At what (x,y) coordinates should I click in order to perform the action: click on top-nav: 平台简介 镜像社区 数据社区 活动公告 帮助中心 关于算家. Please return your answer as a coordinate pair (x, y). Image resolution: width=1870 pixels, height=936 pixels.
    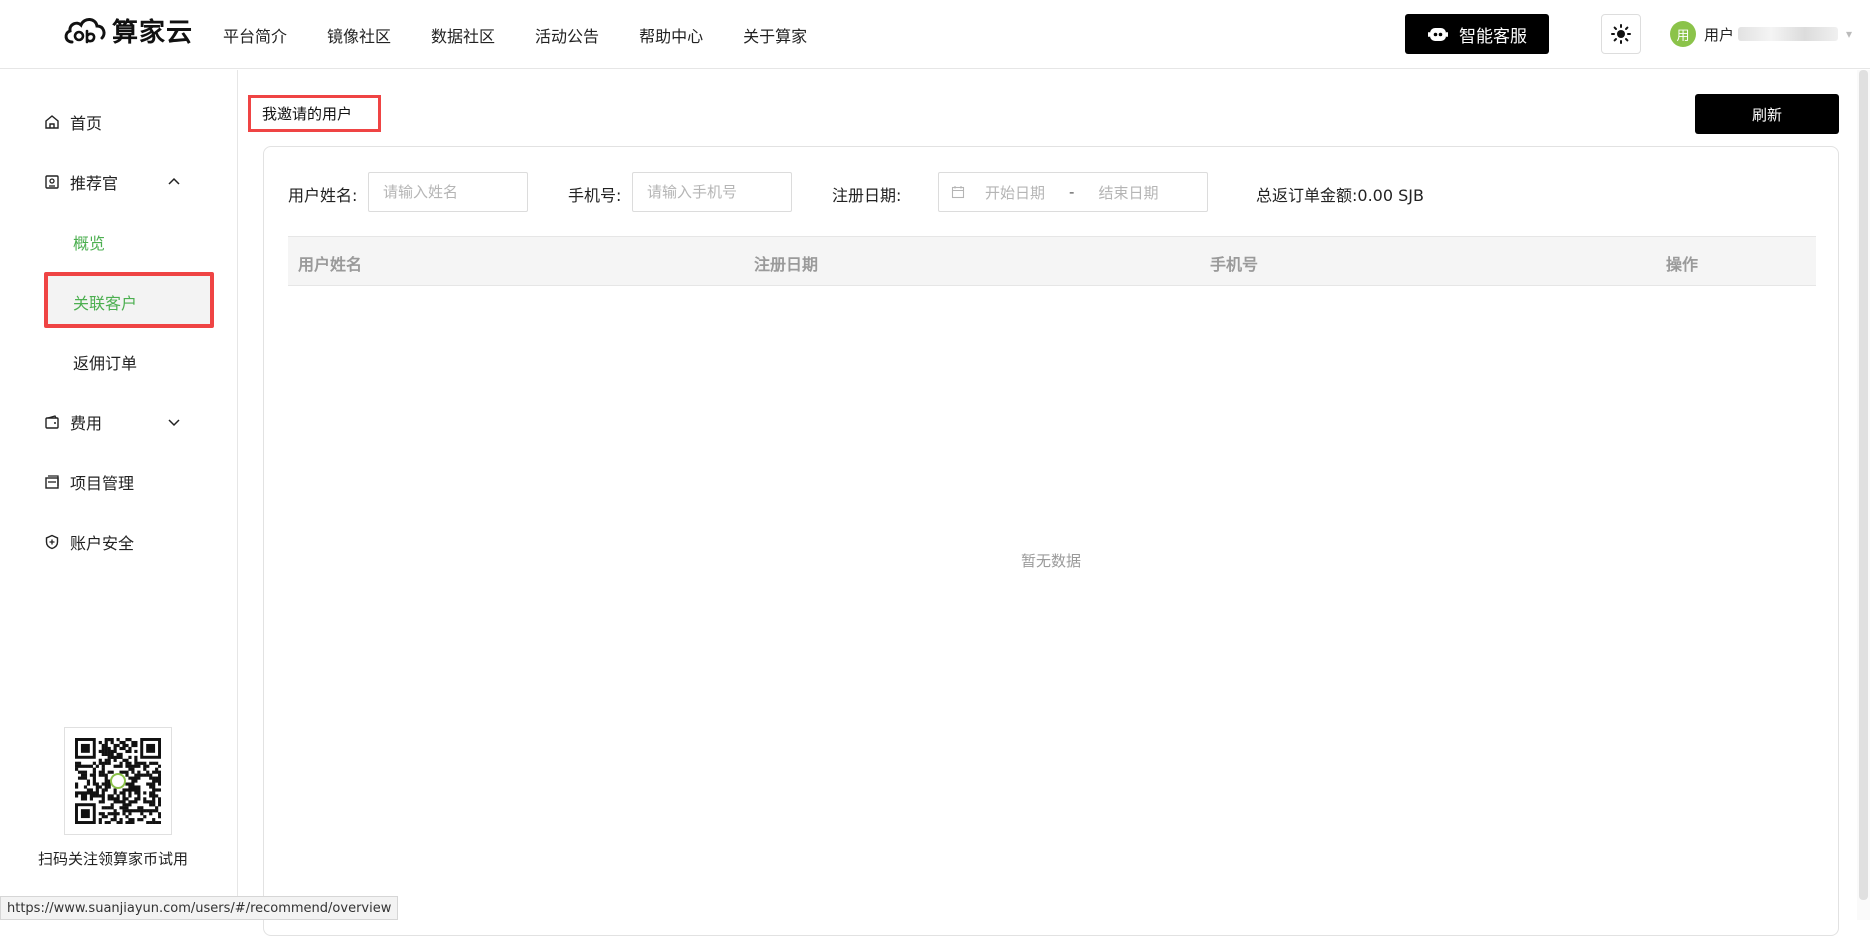
    Looking at the image, I should click on (535, 34).